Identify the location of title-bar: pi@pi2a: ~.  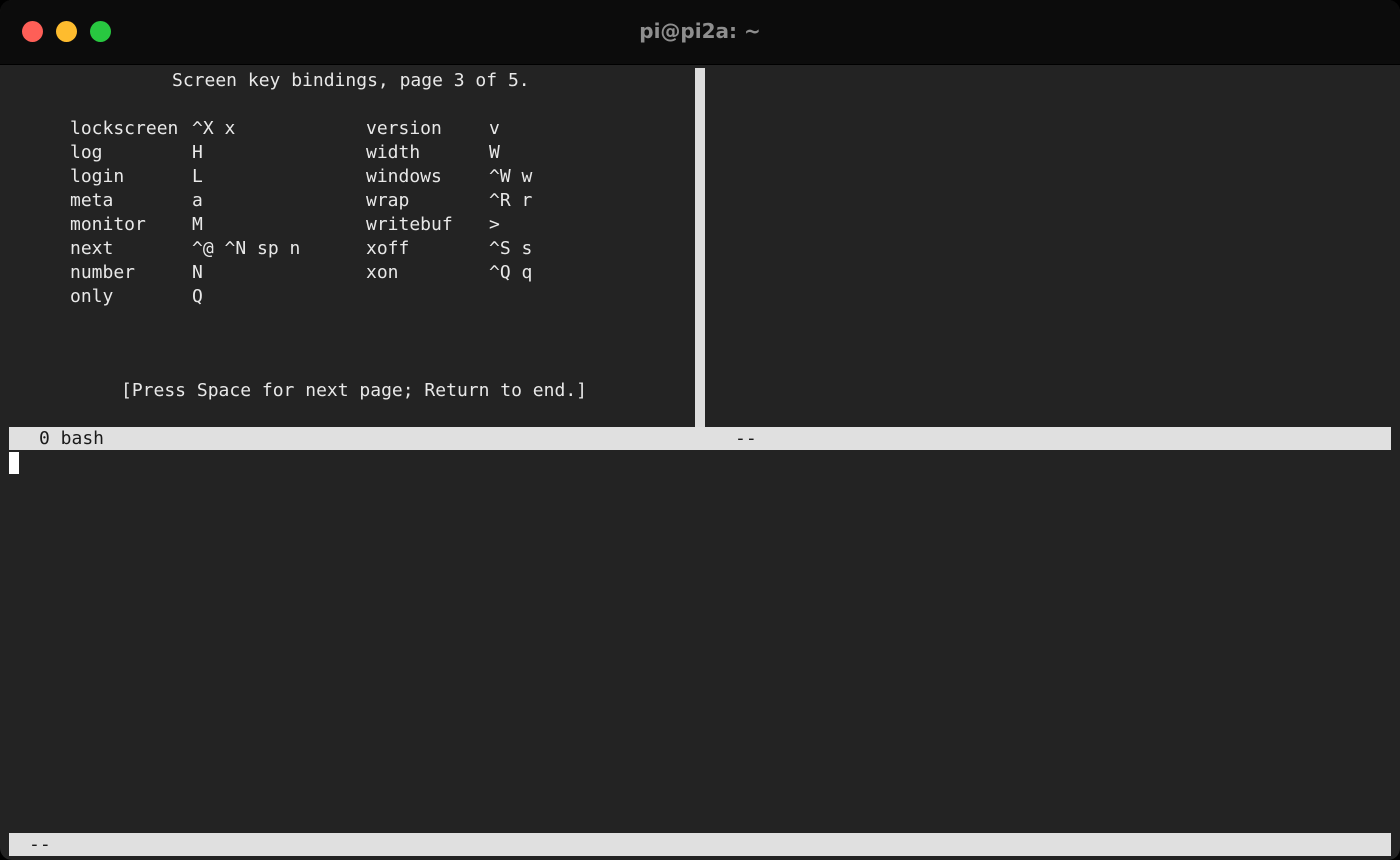
(700, 32).